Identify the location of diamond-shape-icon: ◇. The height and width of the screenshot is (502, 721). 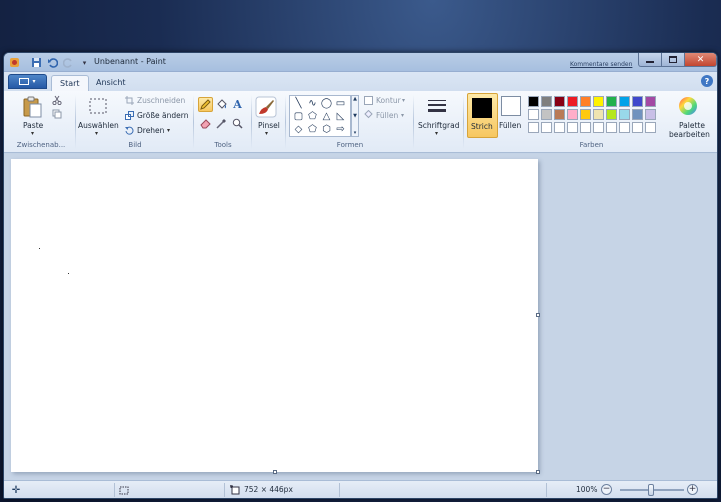
(298, 129).